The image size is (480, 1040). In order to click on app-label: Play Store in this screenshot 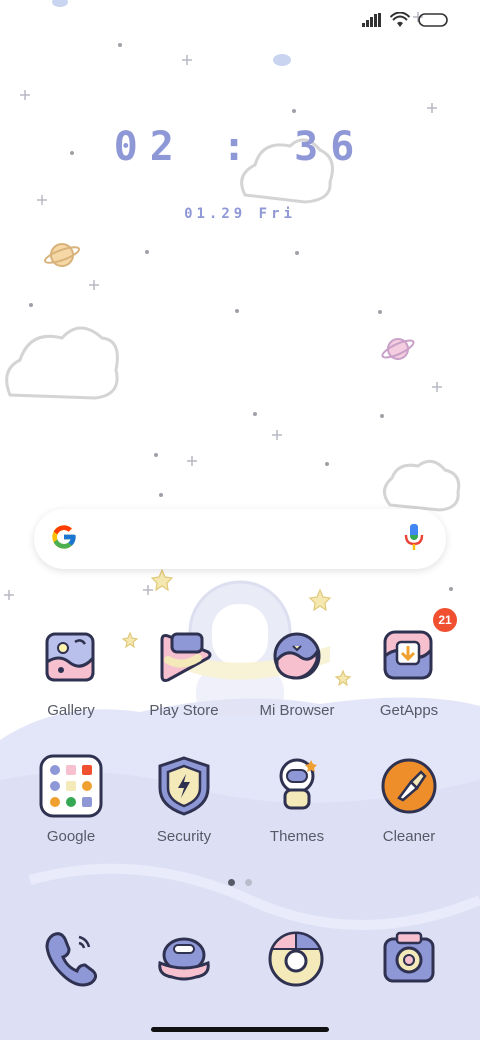, I will do `click(184, 710)`.